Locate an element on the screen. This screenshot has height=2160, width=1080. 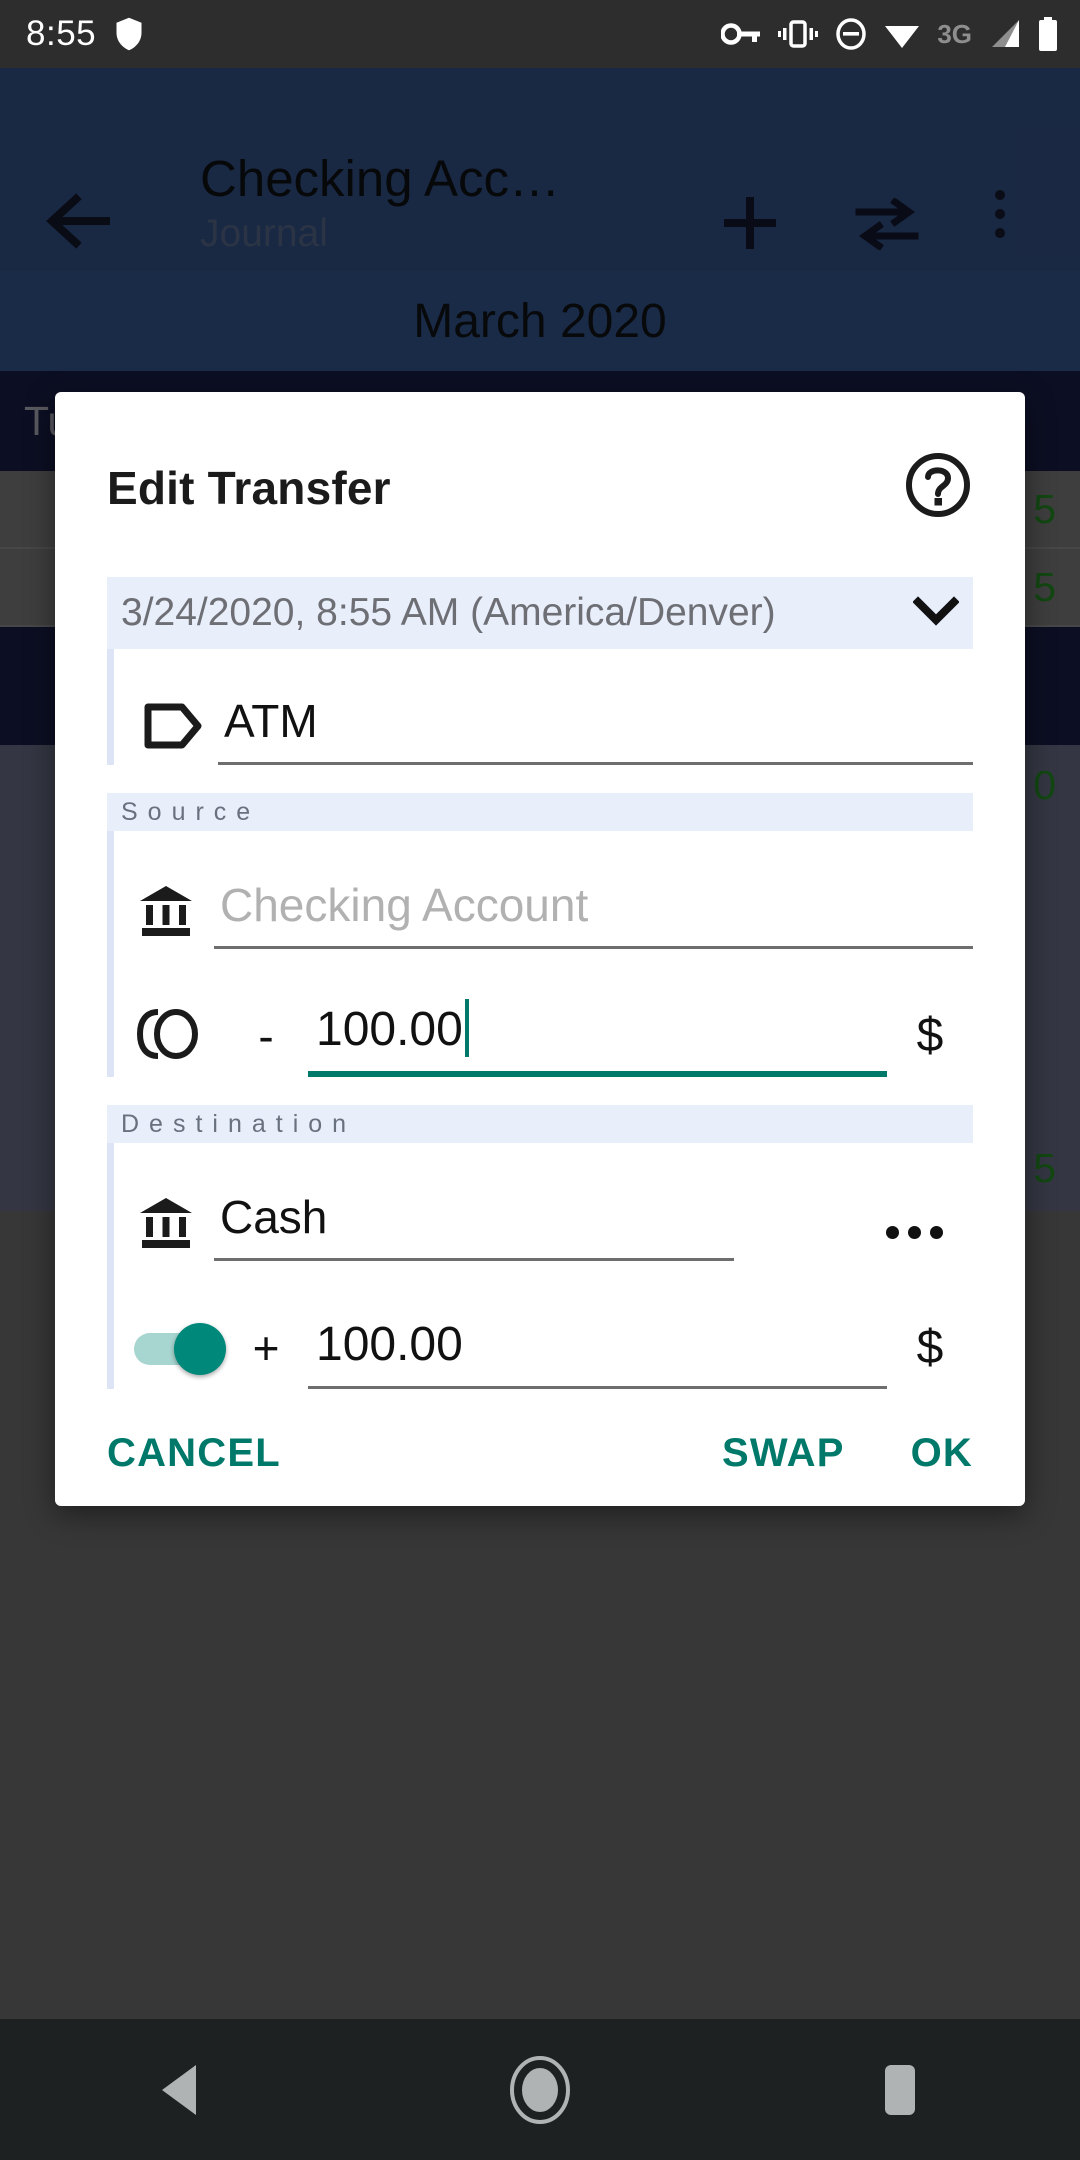
link-amount-toggle is located at coordinates (180, 1349).